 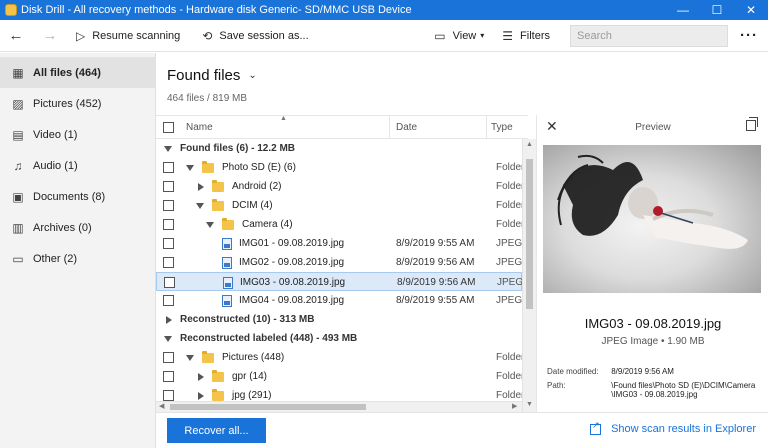 What do you see at coordinates (642, 371) in the screenshot?
I see `date-modified-value: 8/9/2019 9:56 AM` at bounding box center [642, 371].